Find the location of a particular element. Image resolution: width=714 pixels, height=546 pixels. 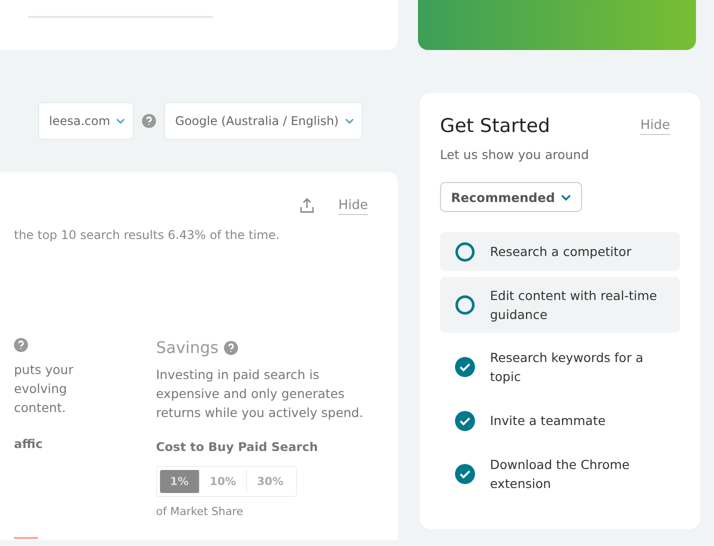

task-item: Edit content with real-time guidance is located at coordinates (560, 305).